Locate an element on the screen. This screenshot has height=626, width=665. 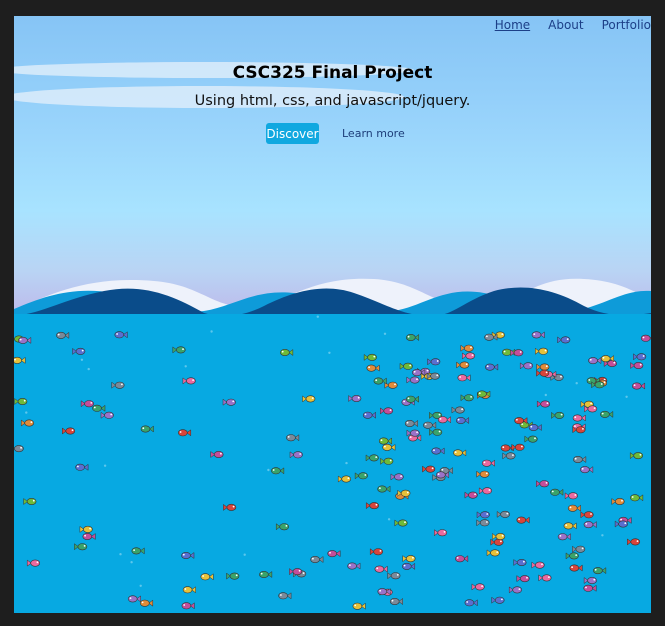
discover-button: Discover is located at coordinates (292, 133).